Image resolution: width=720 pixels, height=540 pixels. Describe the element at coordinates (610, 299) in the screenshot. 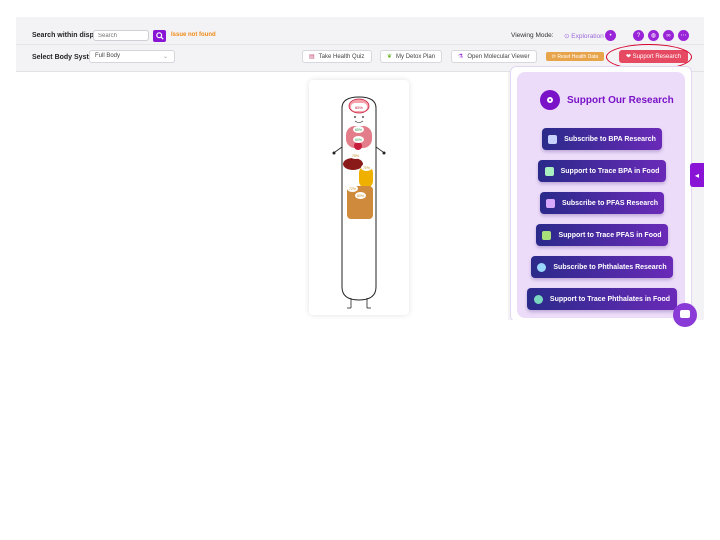

I see `trace-phthalates-label: Support to Trace Phthalates in Food` at that location.